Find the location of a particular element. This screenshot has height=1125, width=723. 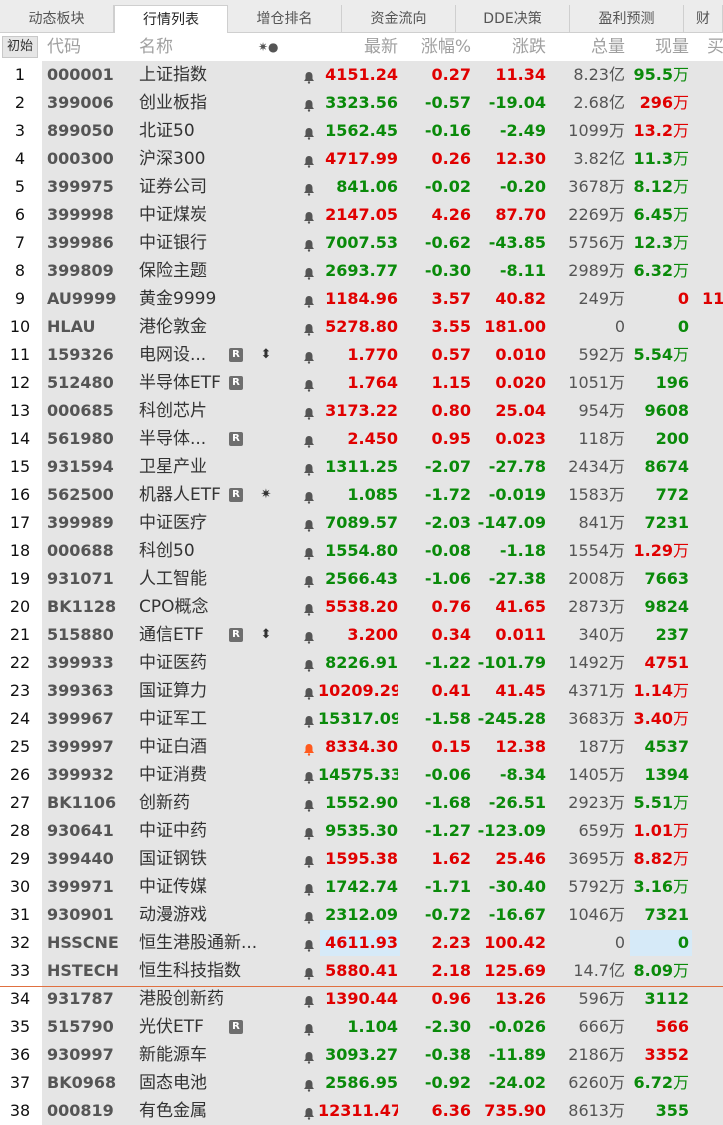

table-row: 37 BK0968 固态电池 2586.95 -0.92 -24.02 6260万 6.72万 is located at coordinates (361, 1083).